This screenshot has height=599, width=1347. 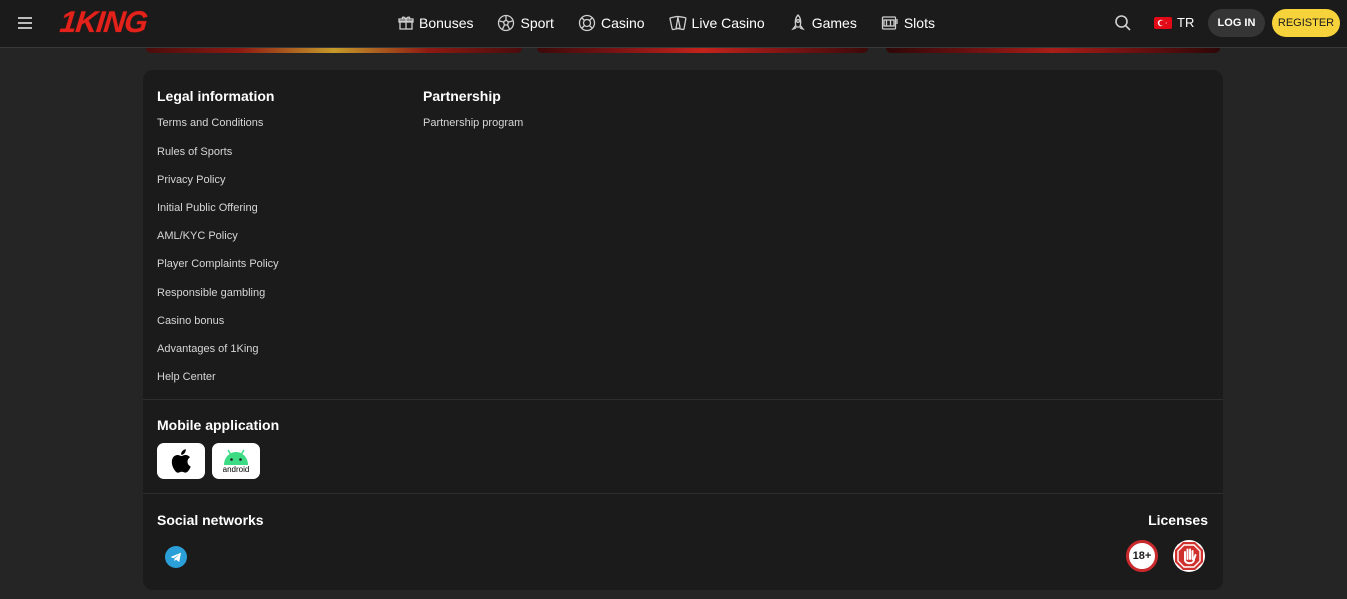 I want to click on nav-slots: Slots, so click(x=908, y=23).